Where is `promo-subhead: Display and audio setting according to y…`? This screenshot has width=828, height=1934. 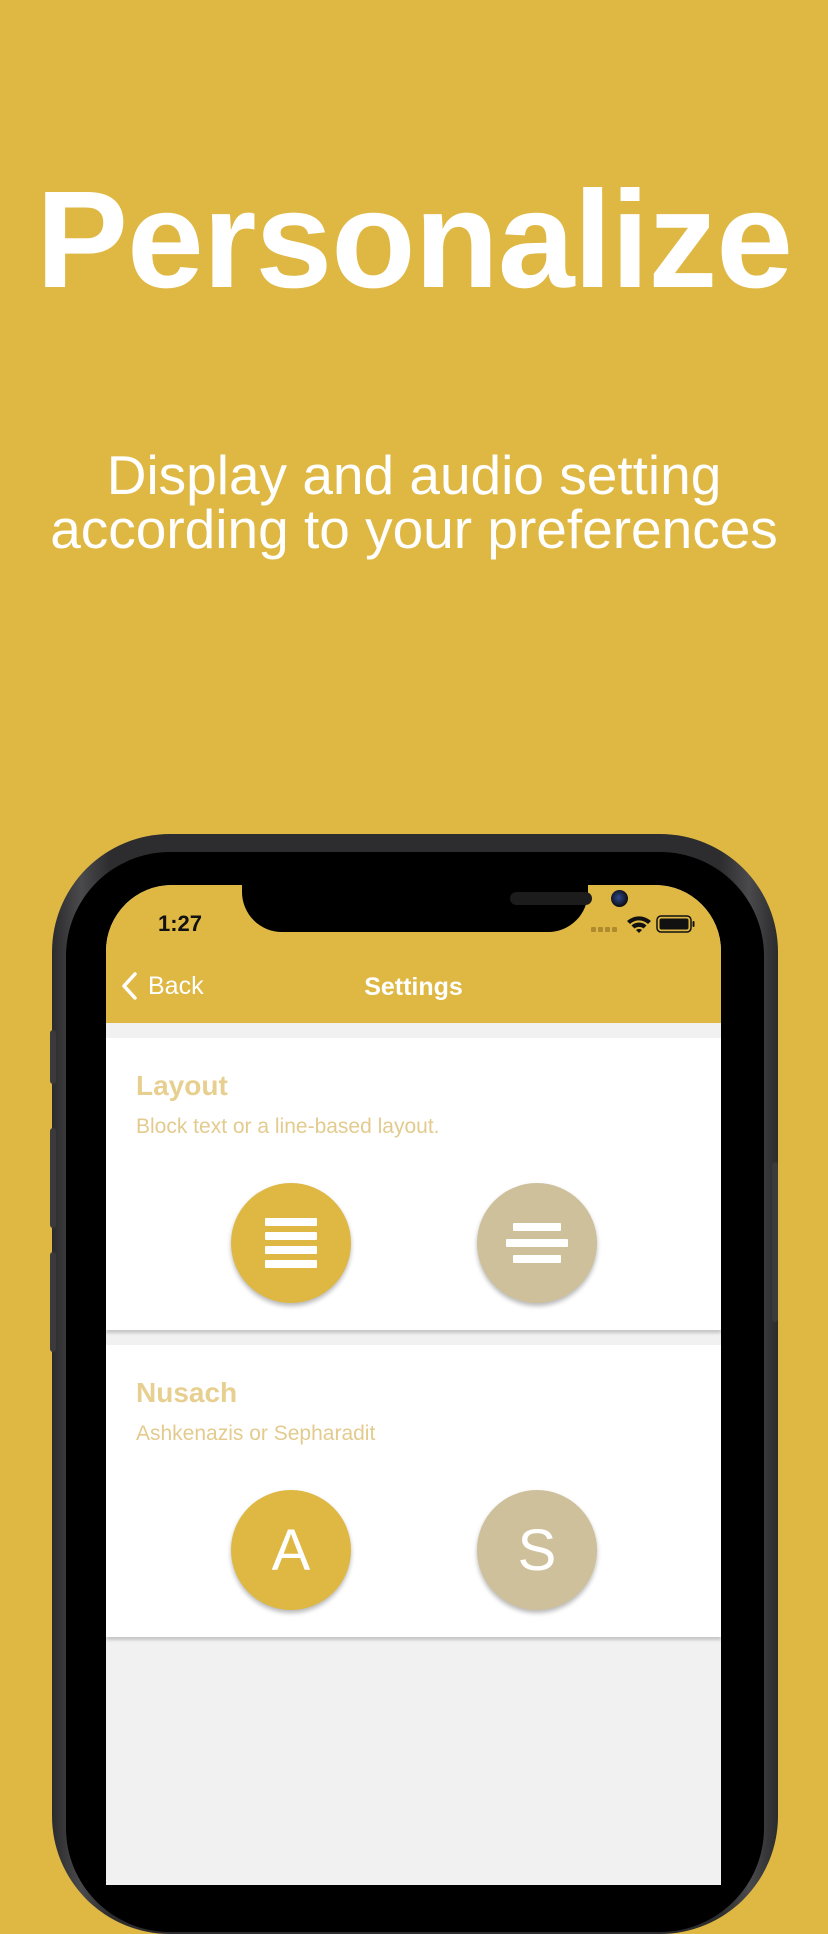
promo-subhead: Display and audio setting according to y… is located at coordinates (414, 502).